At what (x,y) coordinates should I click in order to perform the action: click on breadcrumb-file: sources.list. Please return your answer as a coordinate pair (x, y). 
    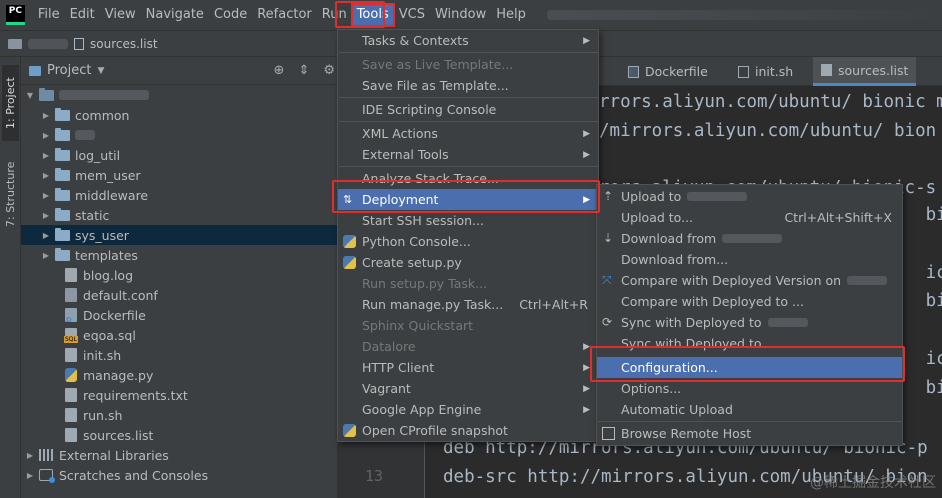
    Looking at the image, I should click on (124, 44).